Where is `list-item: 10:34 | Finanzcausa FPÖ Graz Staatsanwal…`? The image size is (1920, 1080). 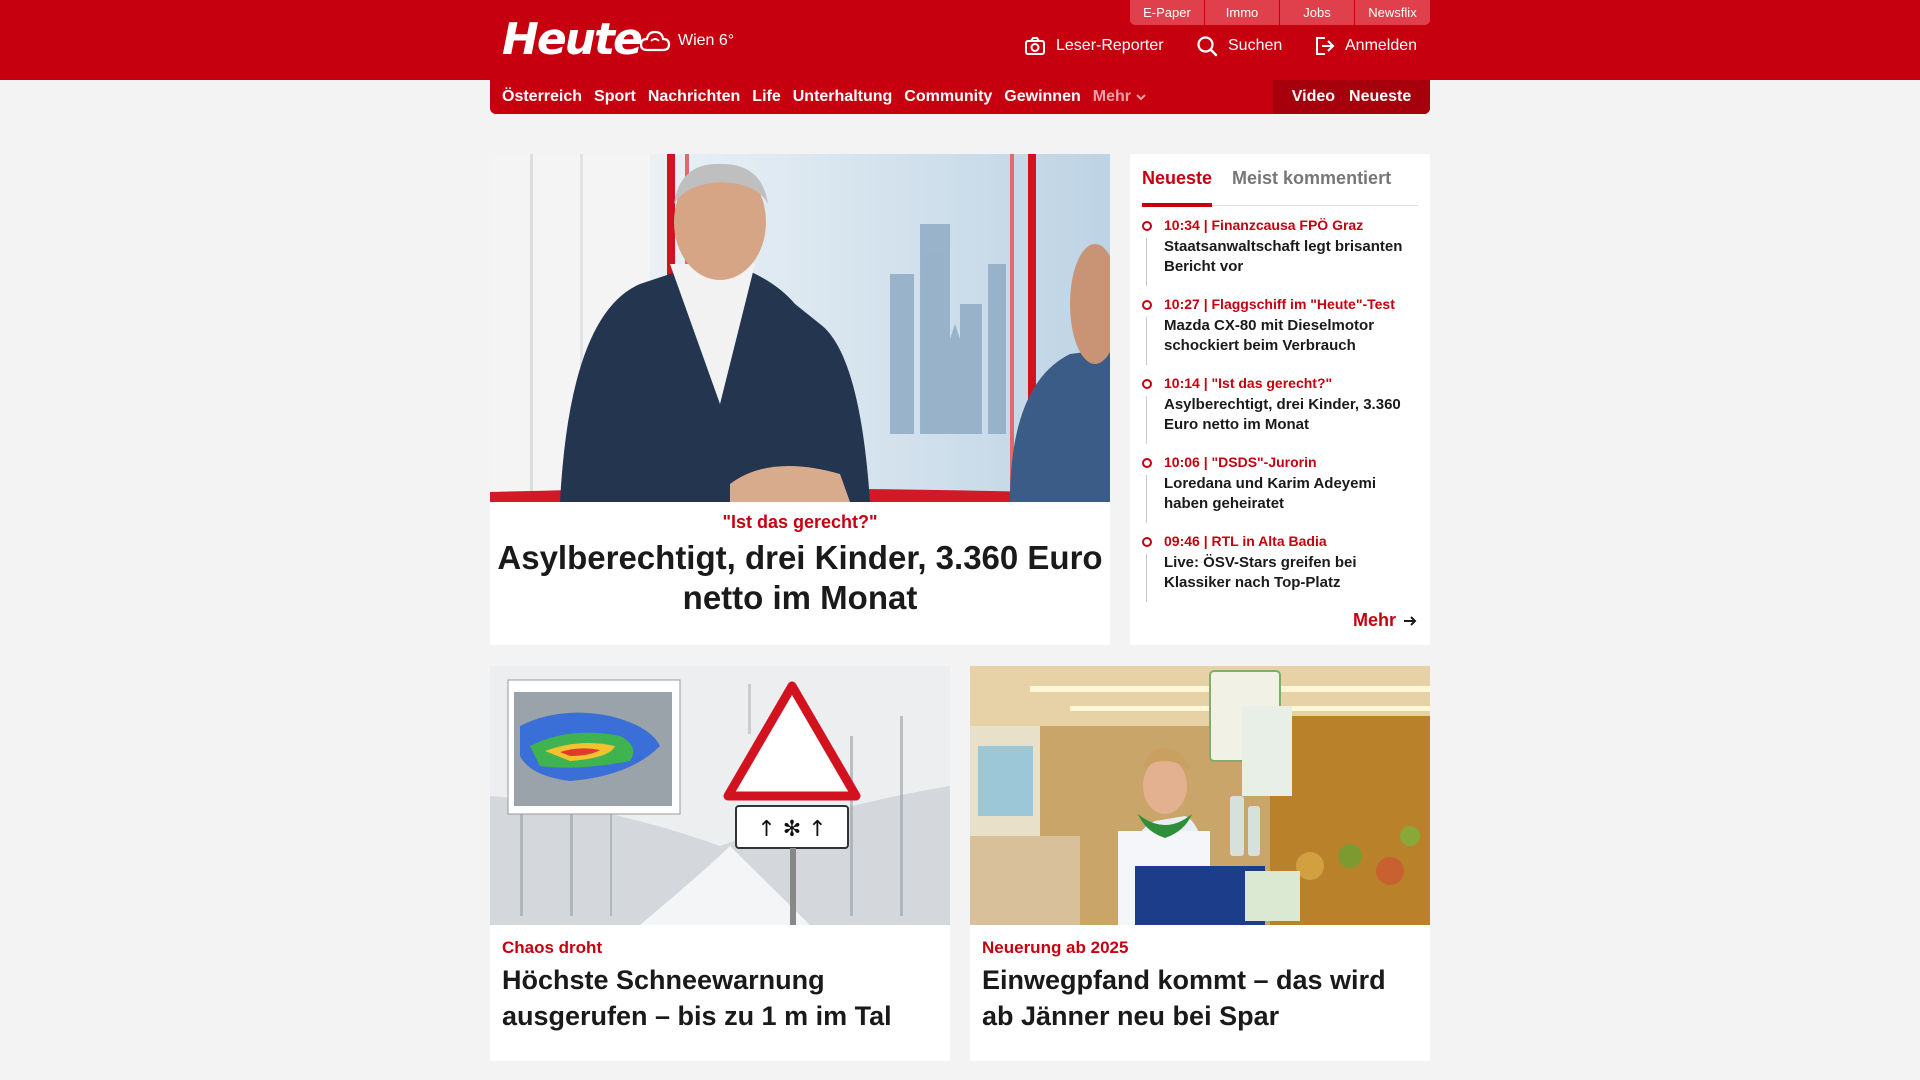
list-item: 10:34 | Finanzcausa FPÖ Graz Staatsanwal… is located at coordinates (1280, 255).